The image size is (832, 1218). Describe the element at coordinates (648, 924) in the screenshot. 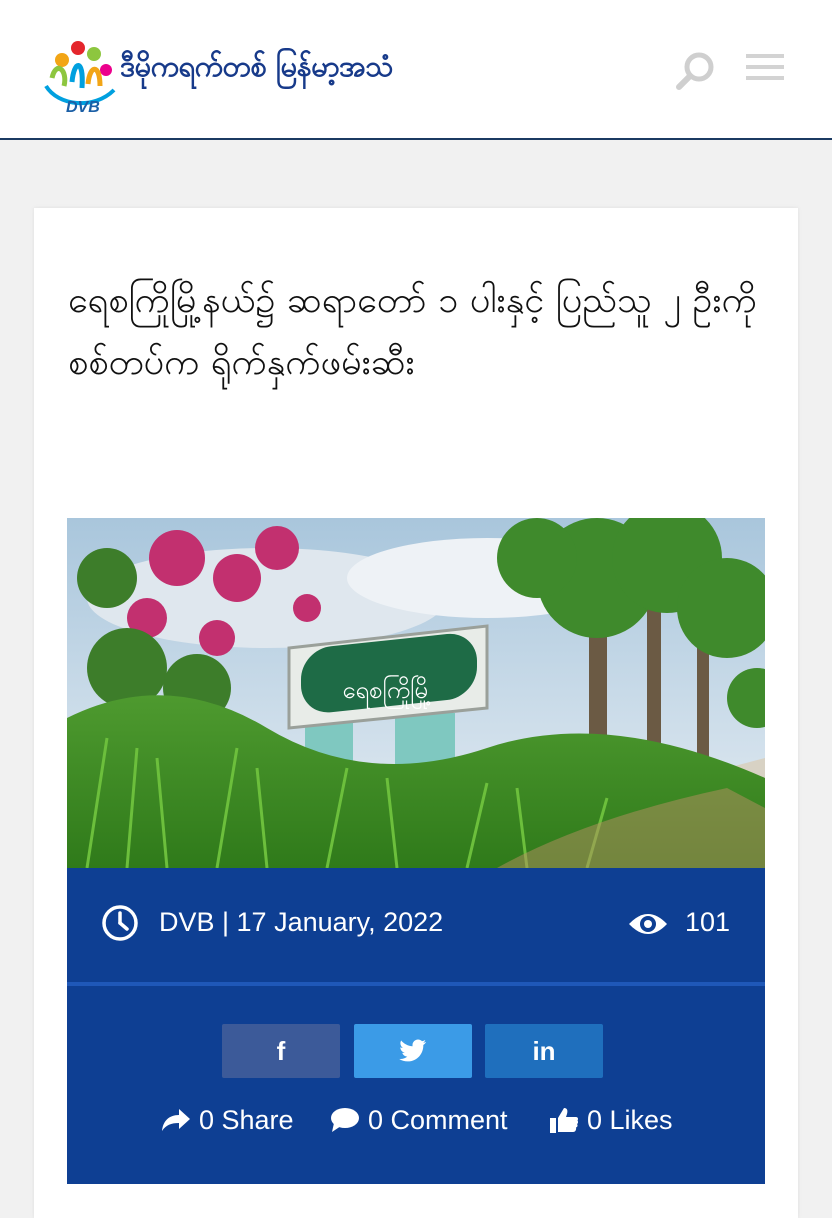

I see `eye-icon` at that location.